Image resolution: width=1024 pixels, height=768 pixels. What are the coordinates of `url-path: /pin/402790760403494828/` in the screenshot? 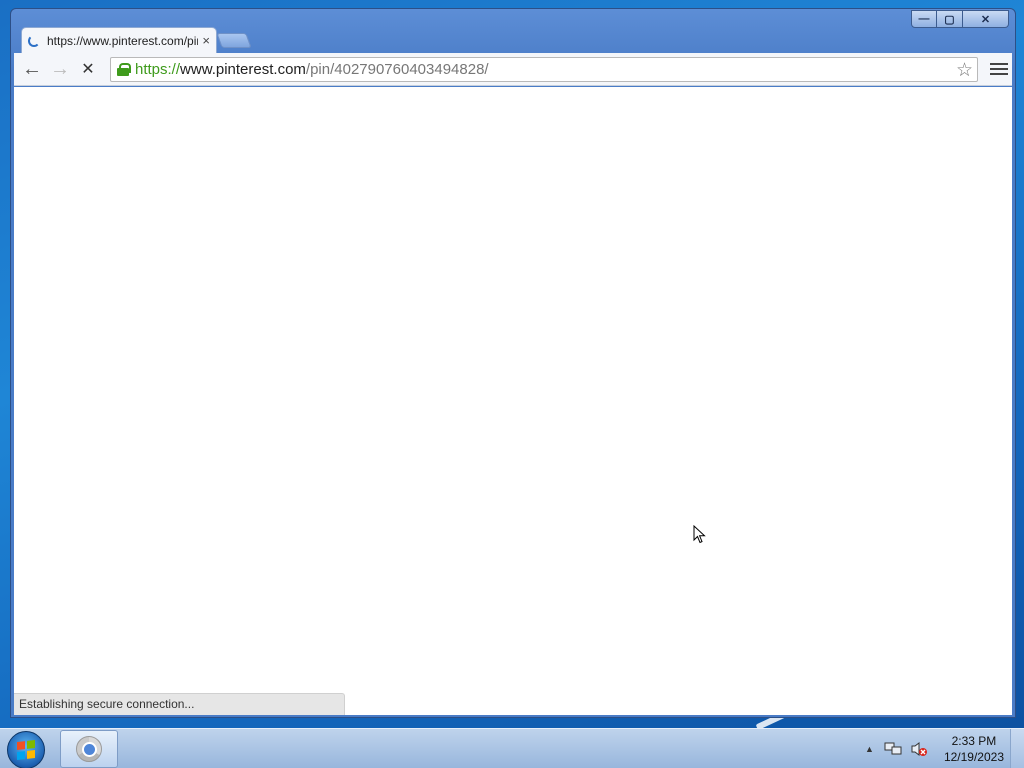 It's located at (397, 69).